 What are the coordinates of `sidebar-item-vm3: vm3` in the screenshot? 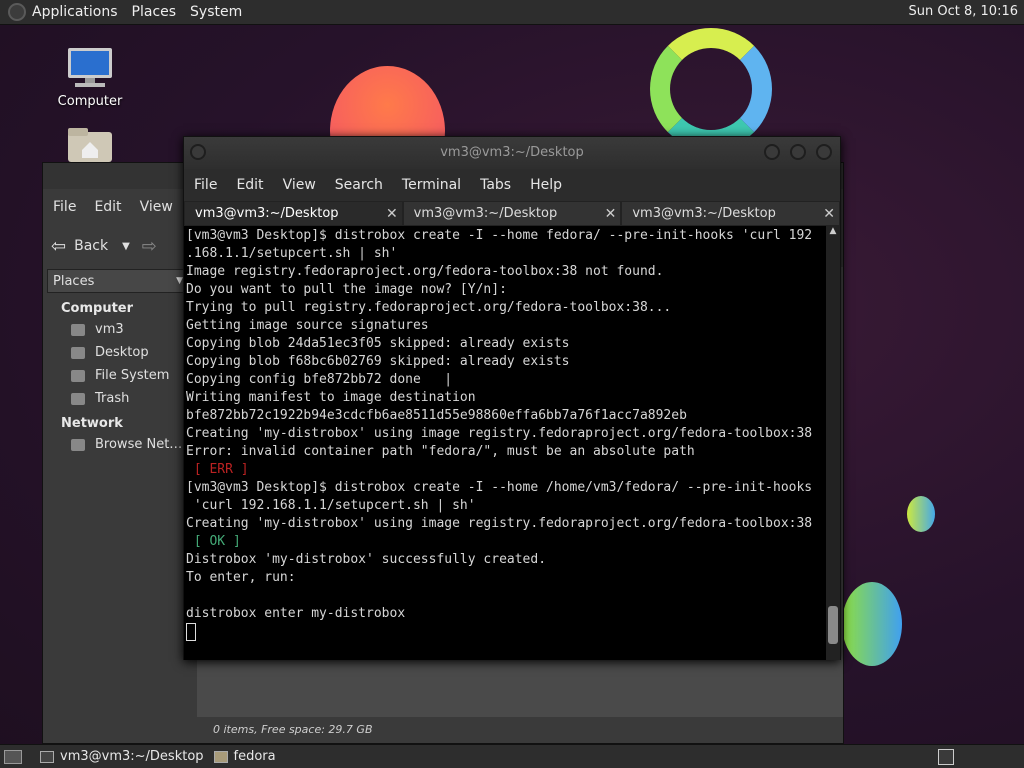 It's located at (118, 329).